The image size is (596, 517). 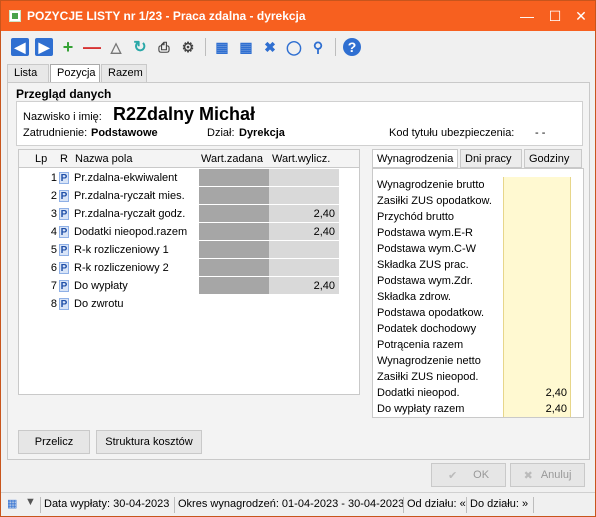 I want to click on table-row: 6 P R-k rozliczeniowy 2, so click(x=189, y=268).